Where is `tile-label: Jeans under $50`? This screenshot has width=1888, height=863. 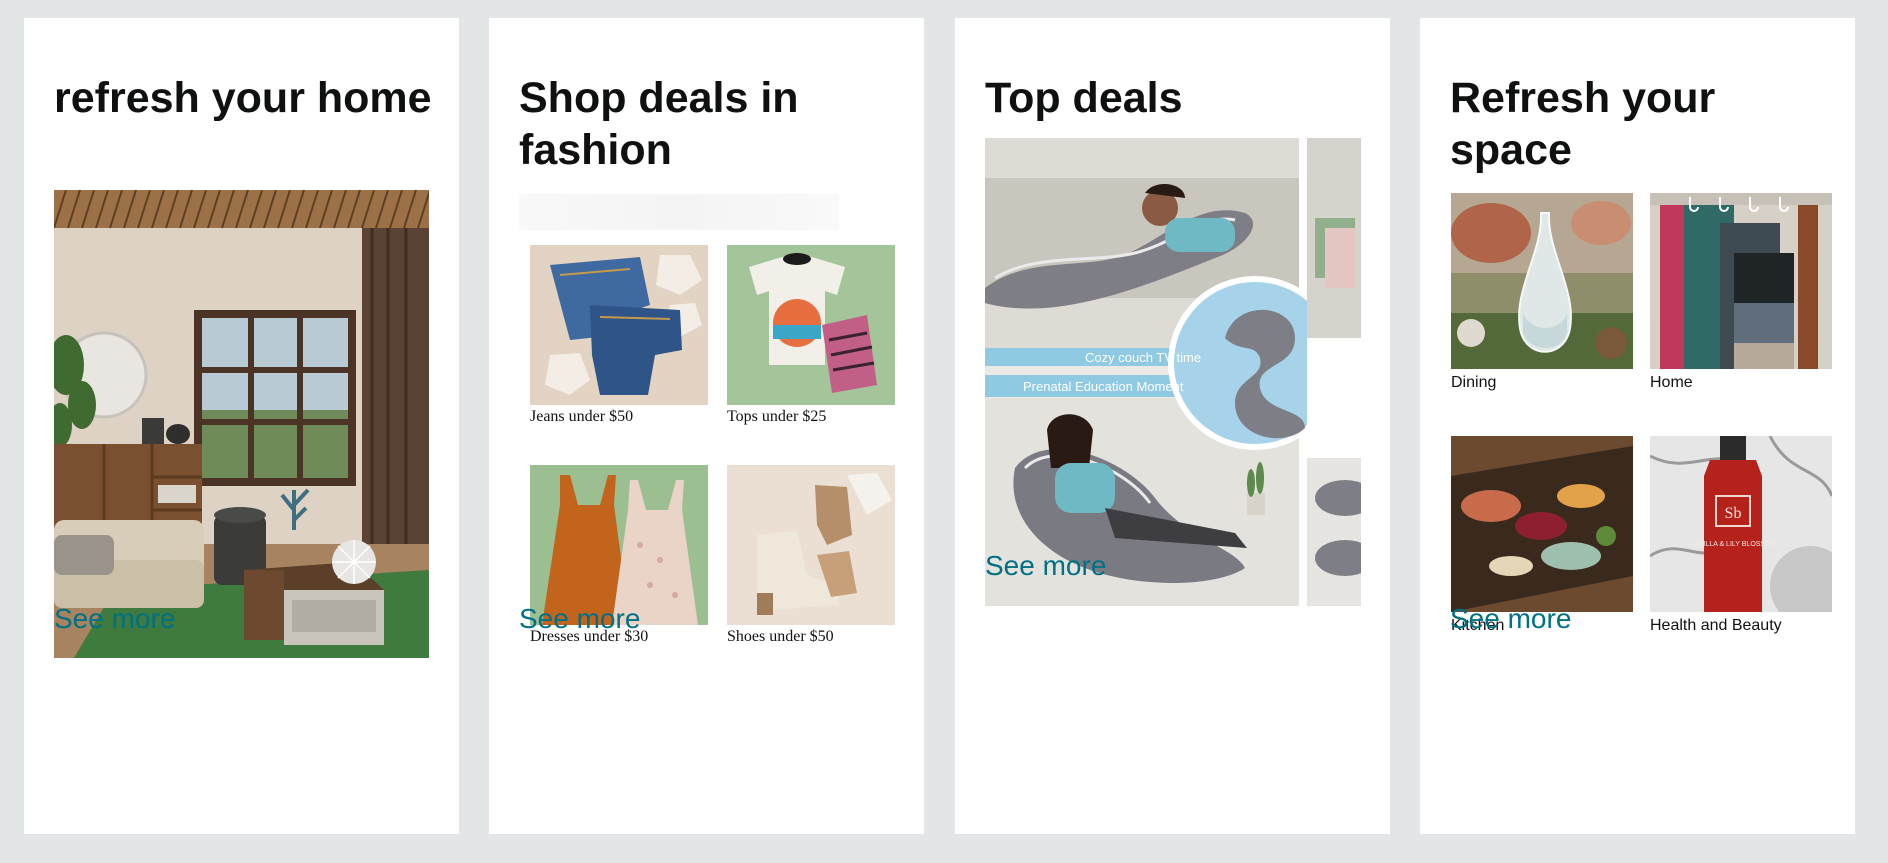
tile-label: Jeans under $50 is located at coordinates (582, 416).